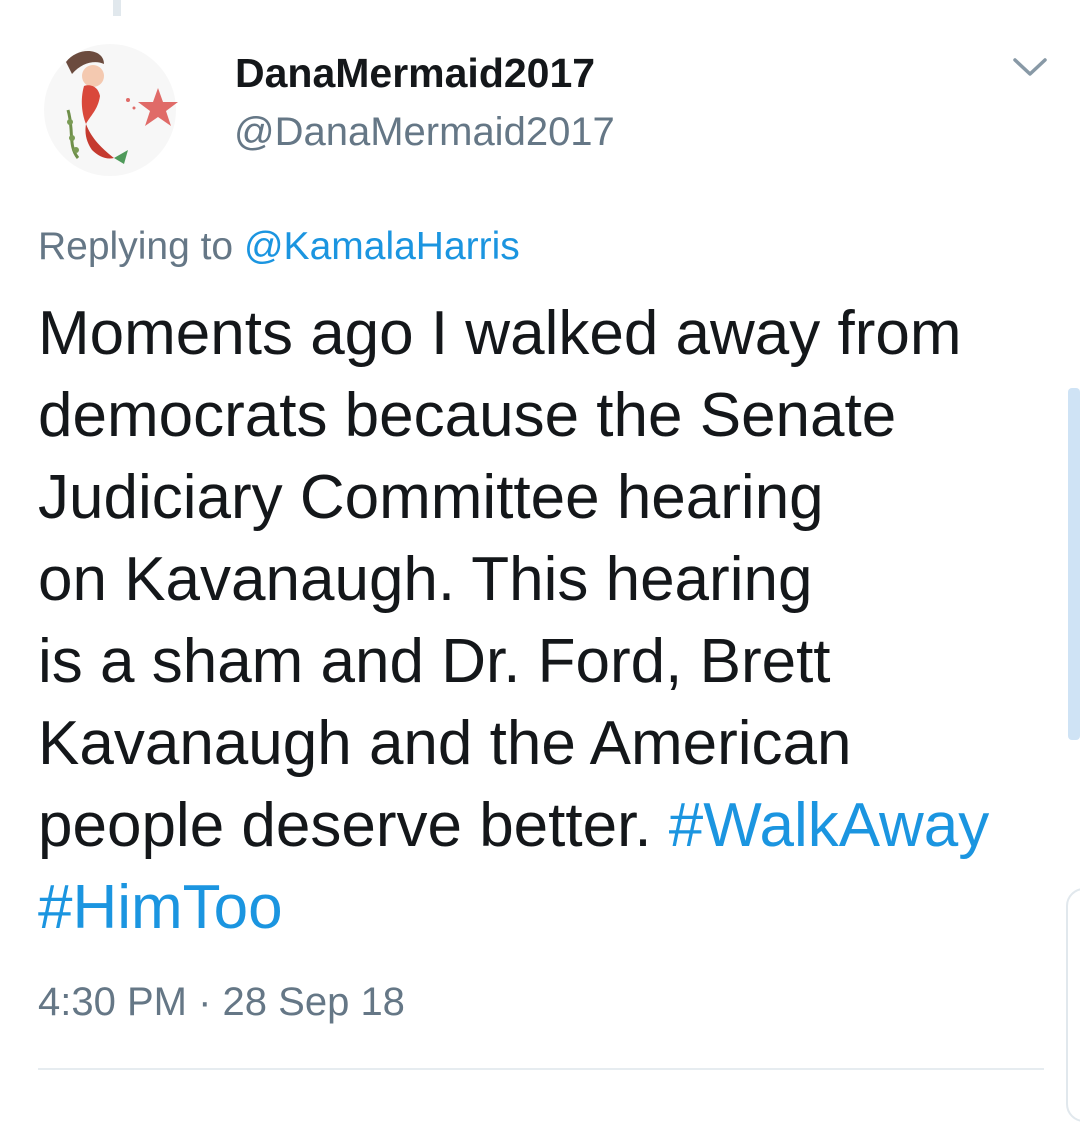 The image size is (1080, 1122). I want to click on tweet-line-hashtag: #HimToo, so click(548, 908).